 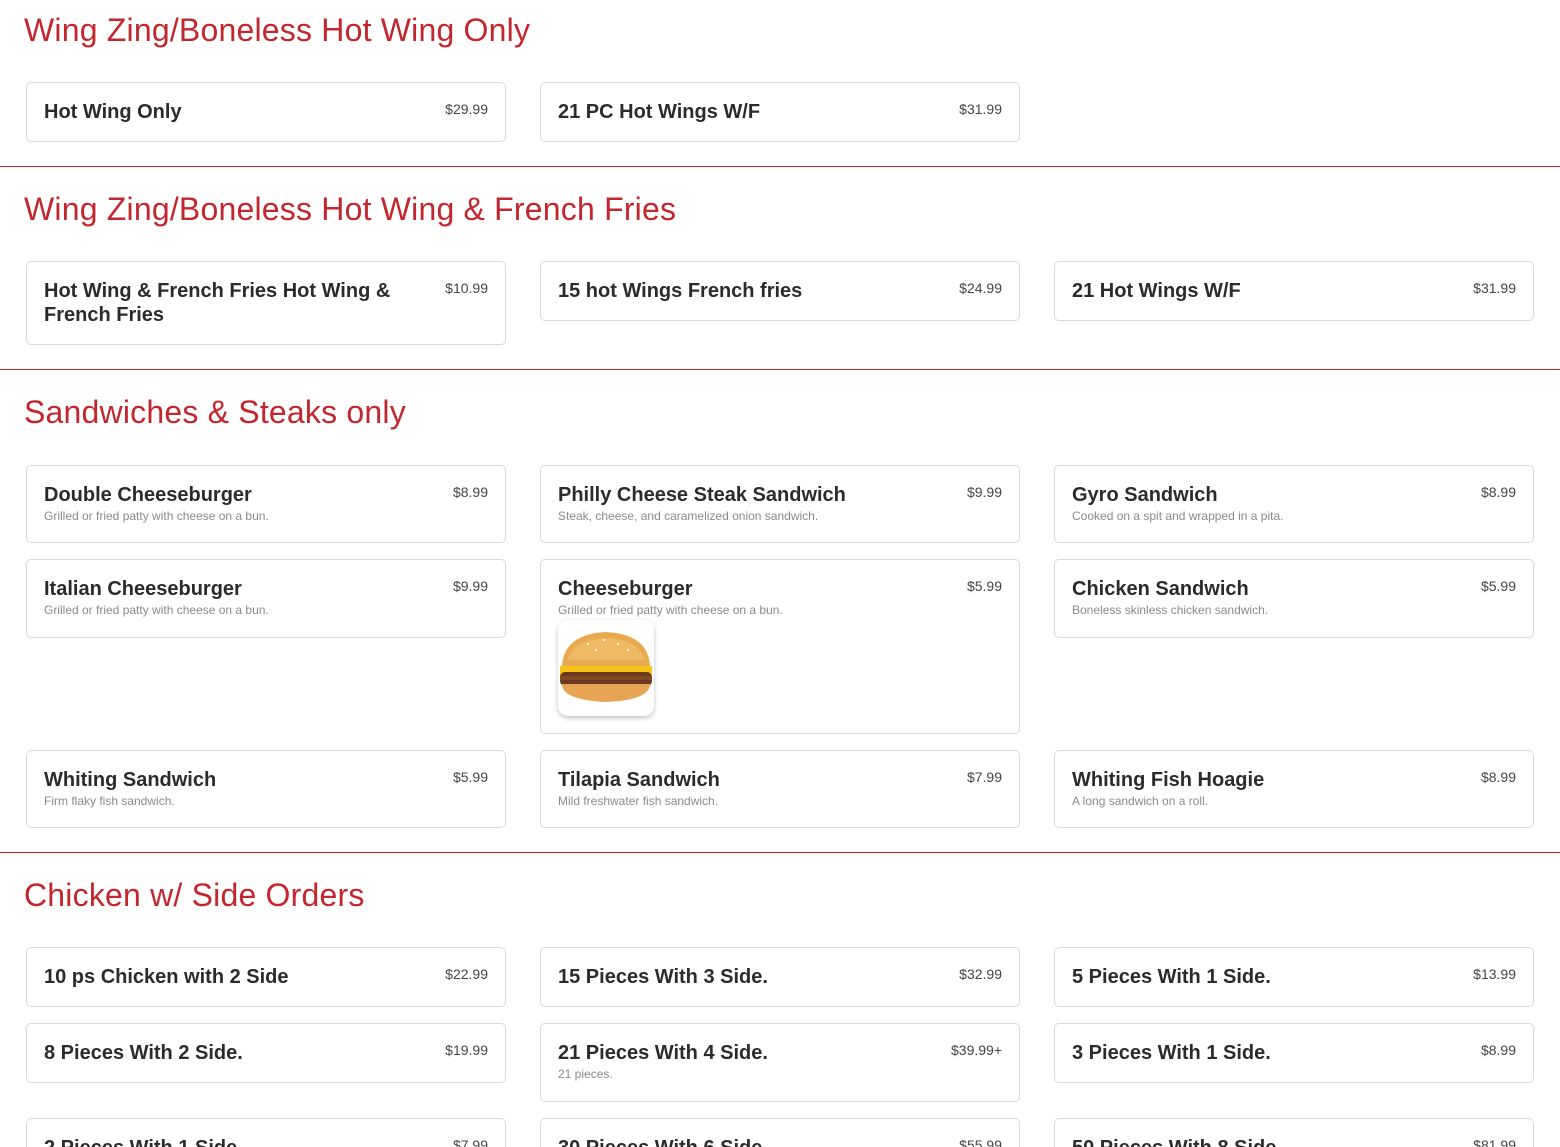 I want to click on item-price: $29.99, so click(x=466, y=109).